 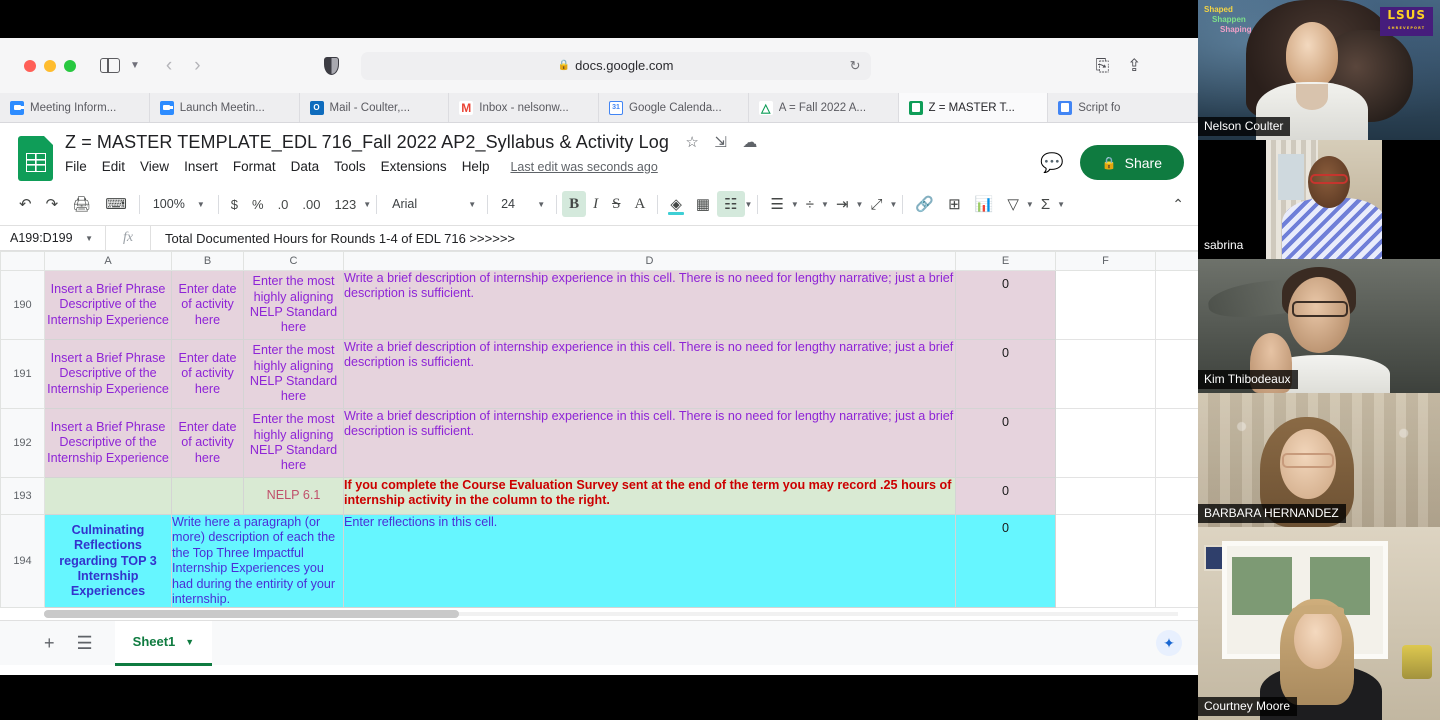 I want to click on merge-cells-icon: ☷, so click(x=731, y=204).